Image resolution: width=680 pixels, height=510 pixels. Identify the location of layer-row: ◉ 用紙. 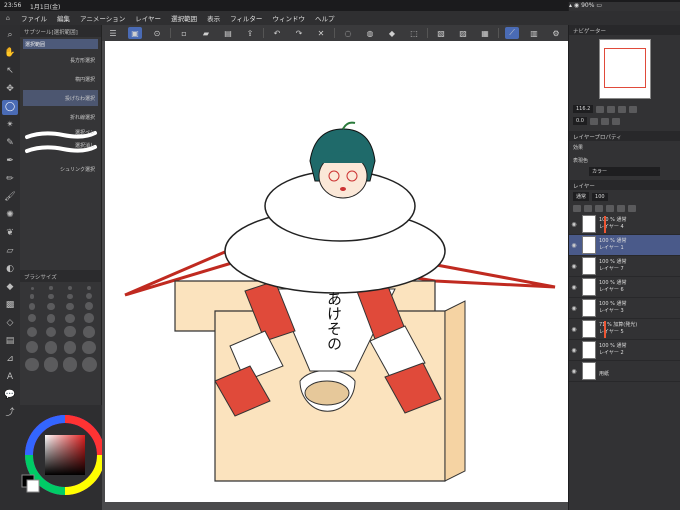
(624, 371).